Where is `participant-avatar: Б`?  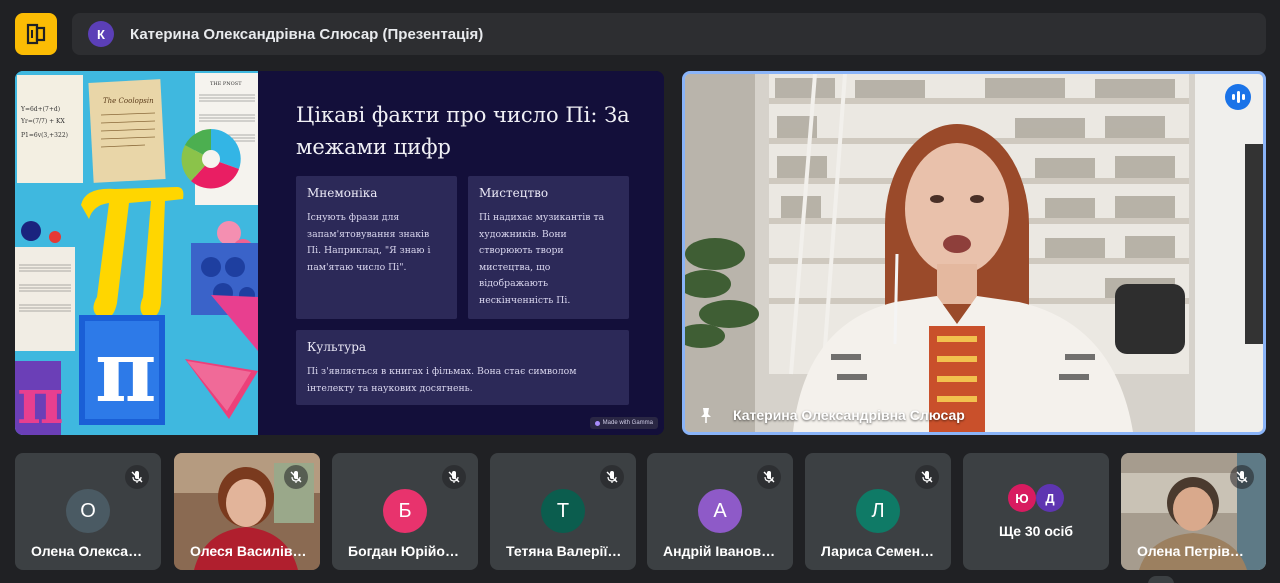 participant-avatar: Б is located at coordinates (405, 511).